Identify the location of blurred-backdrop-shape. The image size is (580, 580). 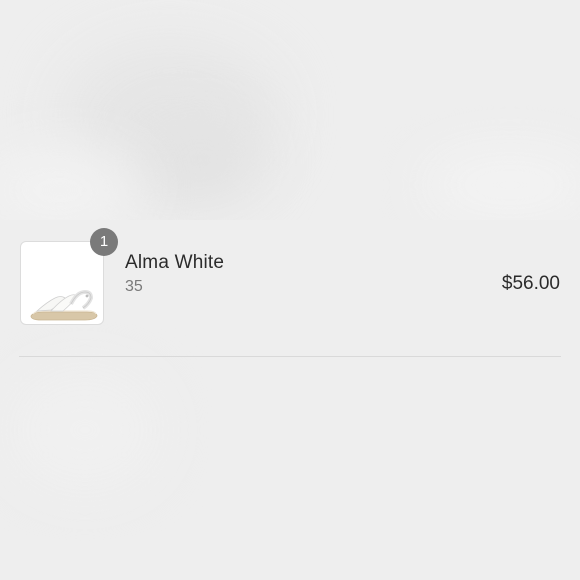
(85, 430).